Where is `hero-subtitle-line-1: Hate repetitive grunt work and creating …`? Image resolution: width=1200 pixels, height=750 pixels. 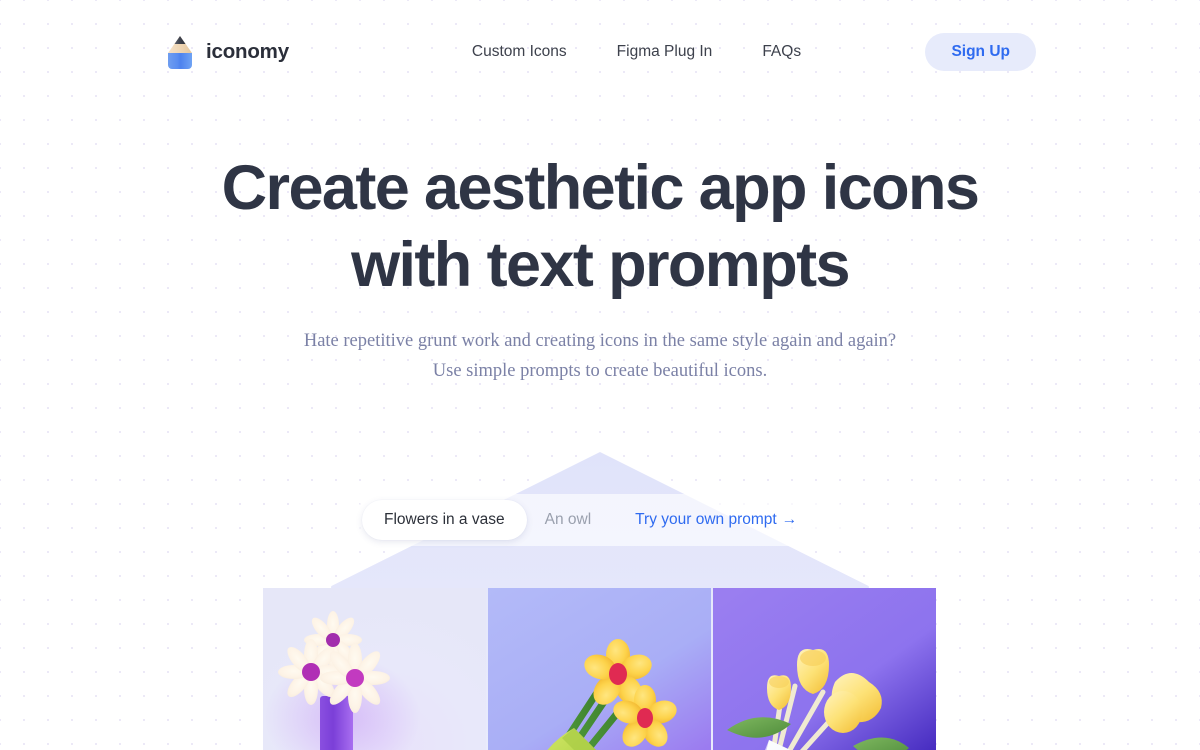
hero-subtitle-line-1: Hate repetitive grunt work and creating … is located at coordinates (600, 341).